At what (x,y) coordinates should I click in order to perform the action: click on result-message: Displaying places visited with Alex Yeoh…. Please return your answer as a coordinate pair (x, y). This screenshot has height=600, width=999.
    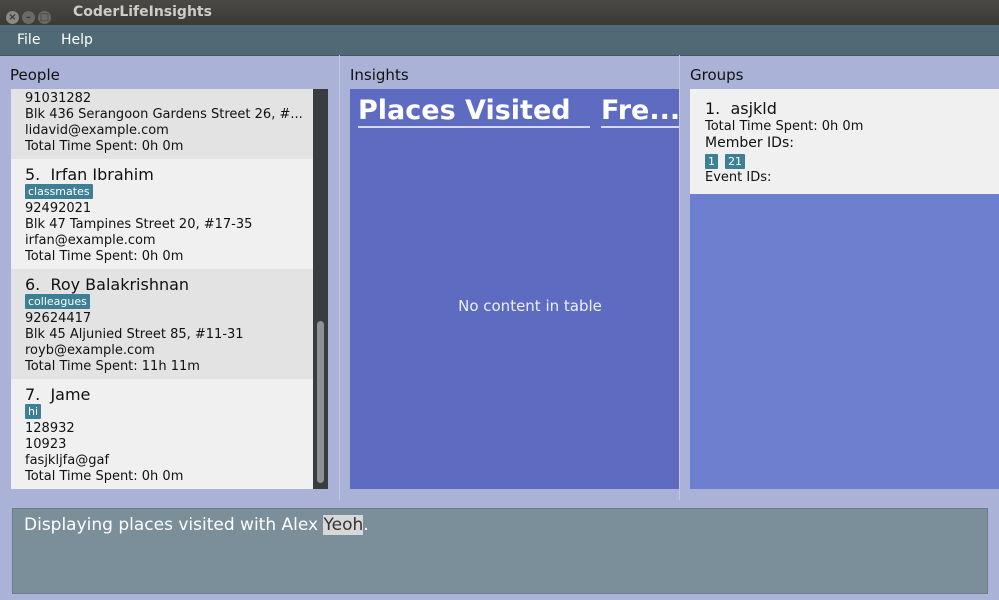
    Looking at the image, I should click on (196, 525).